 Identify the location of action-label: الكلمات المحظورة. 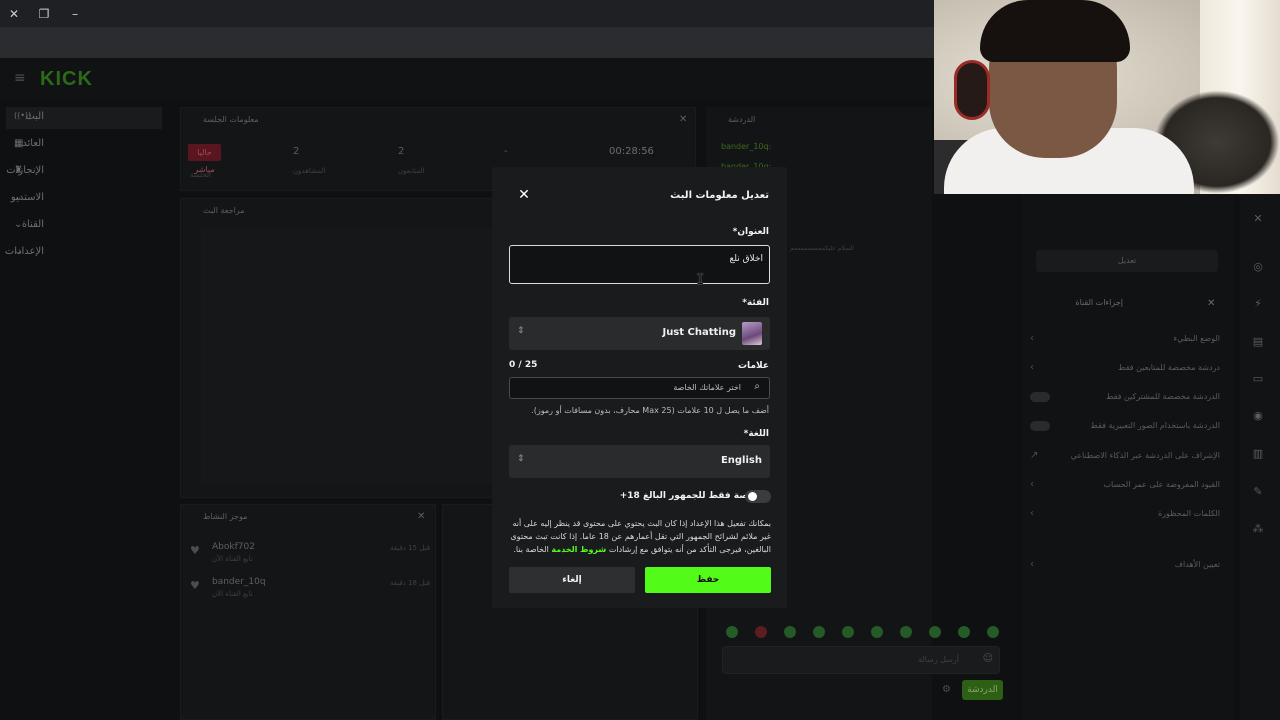
(1188, 513).